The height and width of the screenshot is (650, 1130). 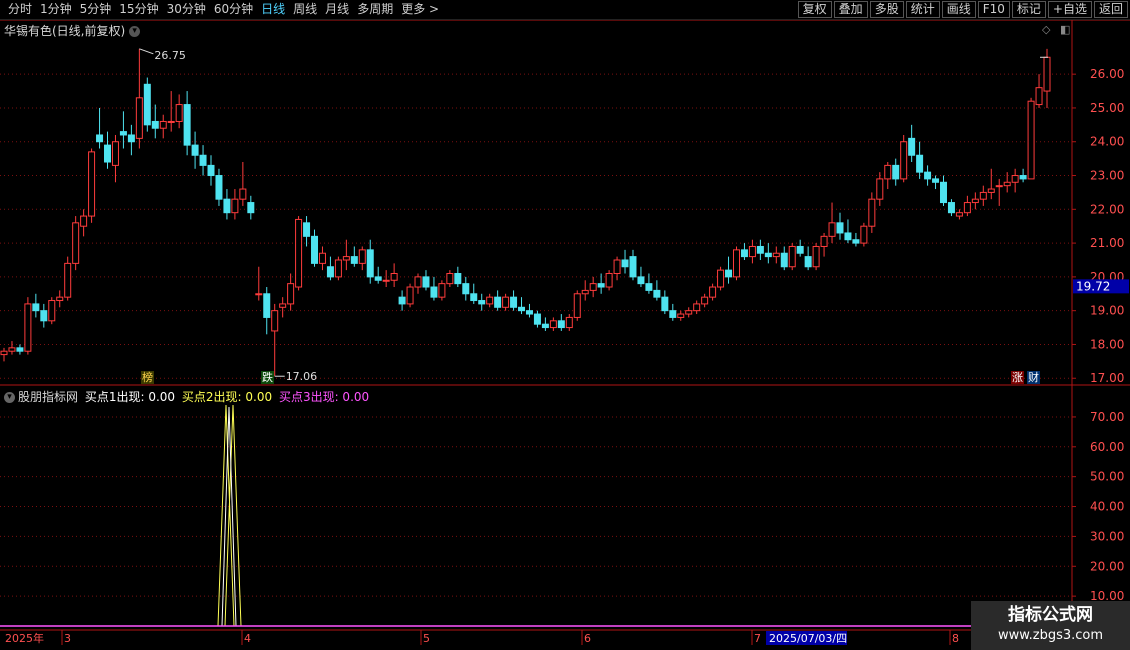 What do you see at coordinates (1107, 311) in the screenshot?
I see `price-tick-label: 19.00` at bounding box center [1107, 311].